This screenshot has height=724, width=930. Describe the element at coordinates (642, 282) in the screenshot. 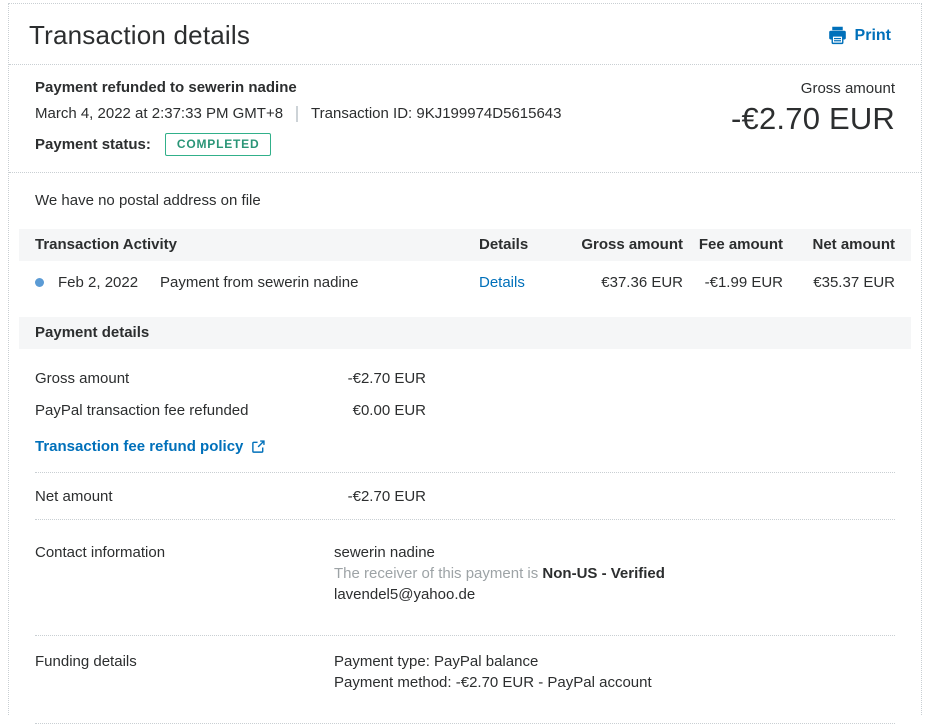

I see `row-gross-amount: €37.36 EUR` at that location.